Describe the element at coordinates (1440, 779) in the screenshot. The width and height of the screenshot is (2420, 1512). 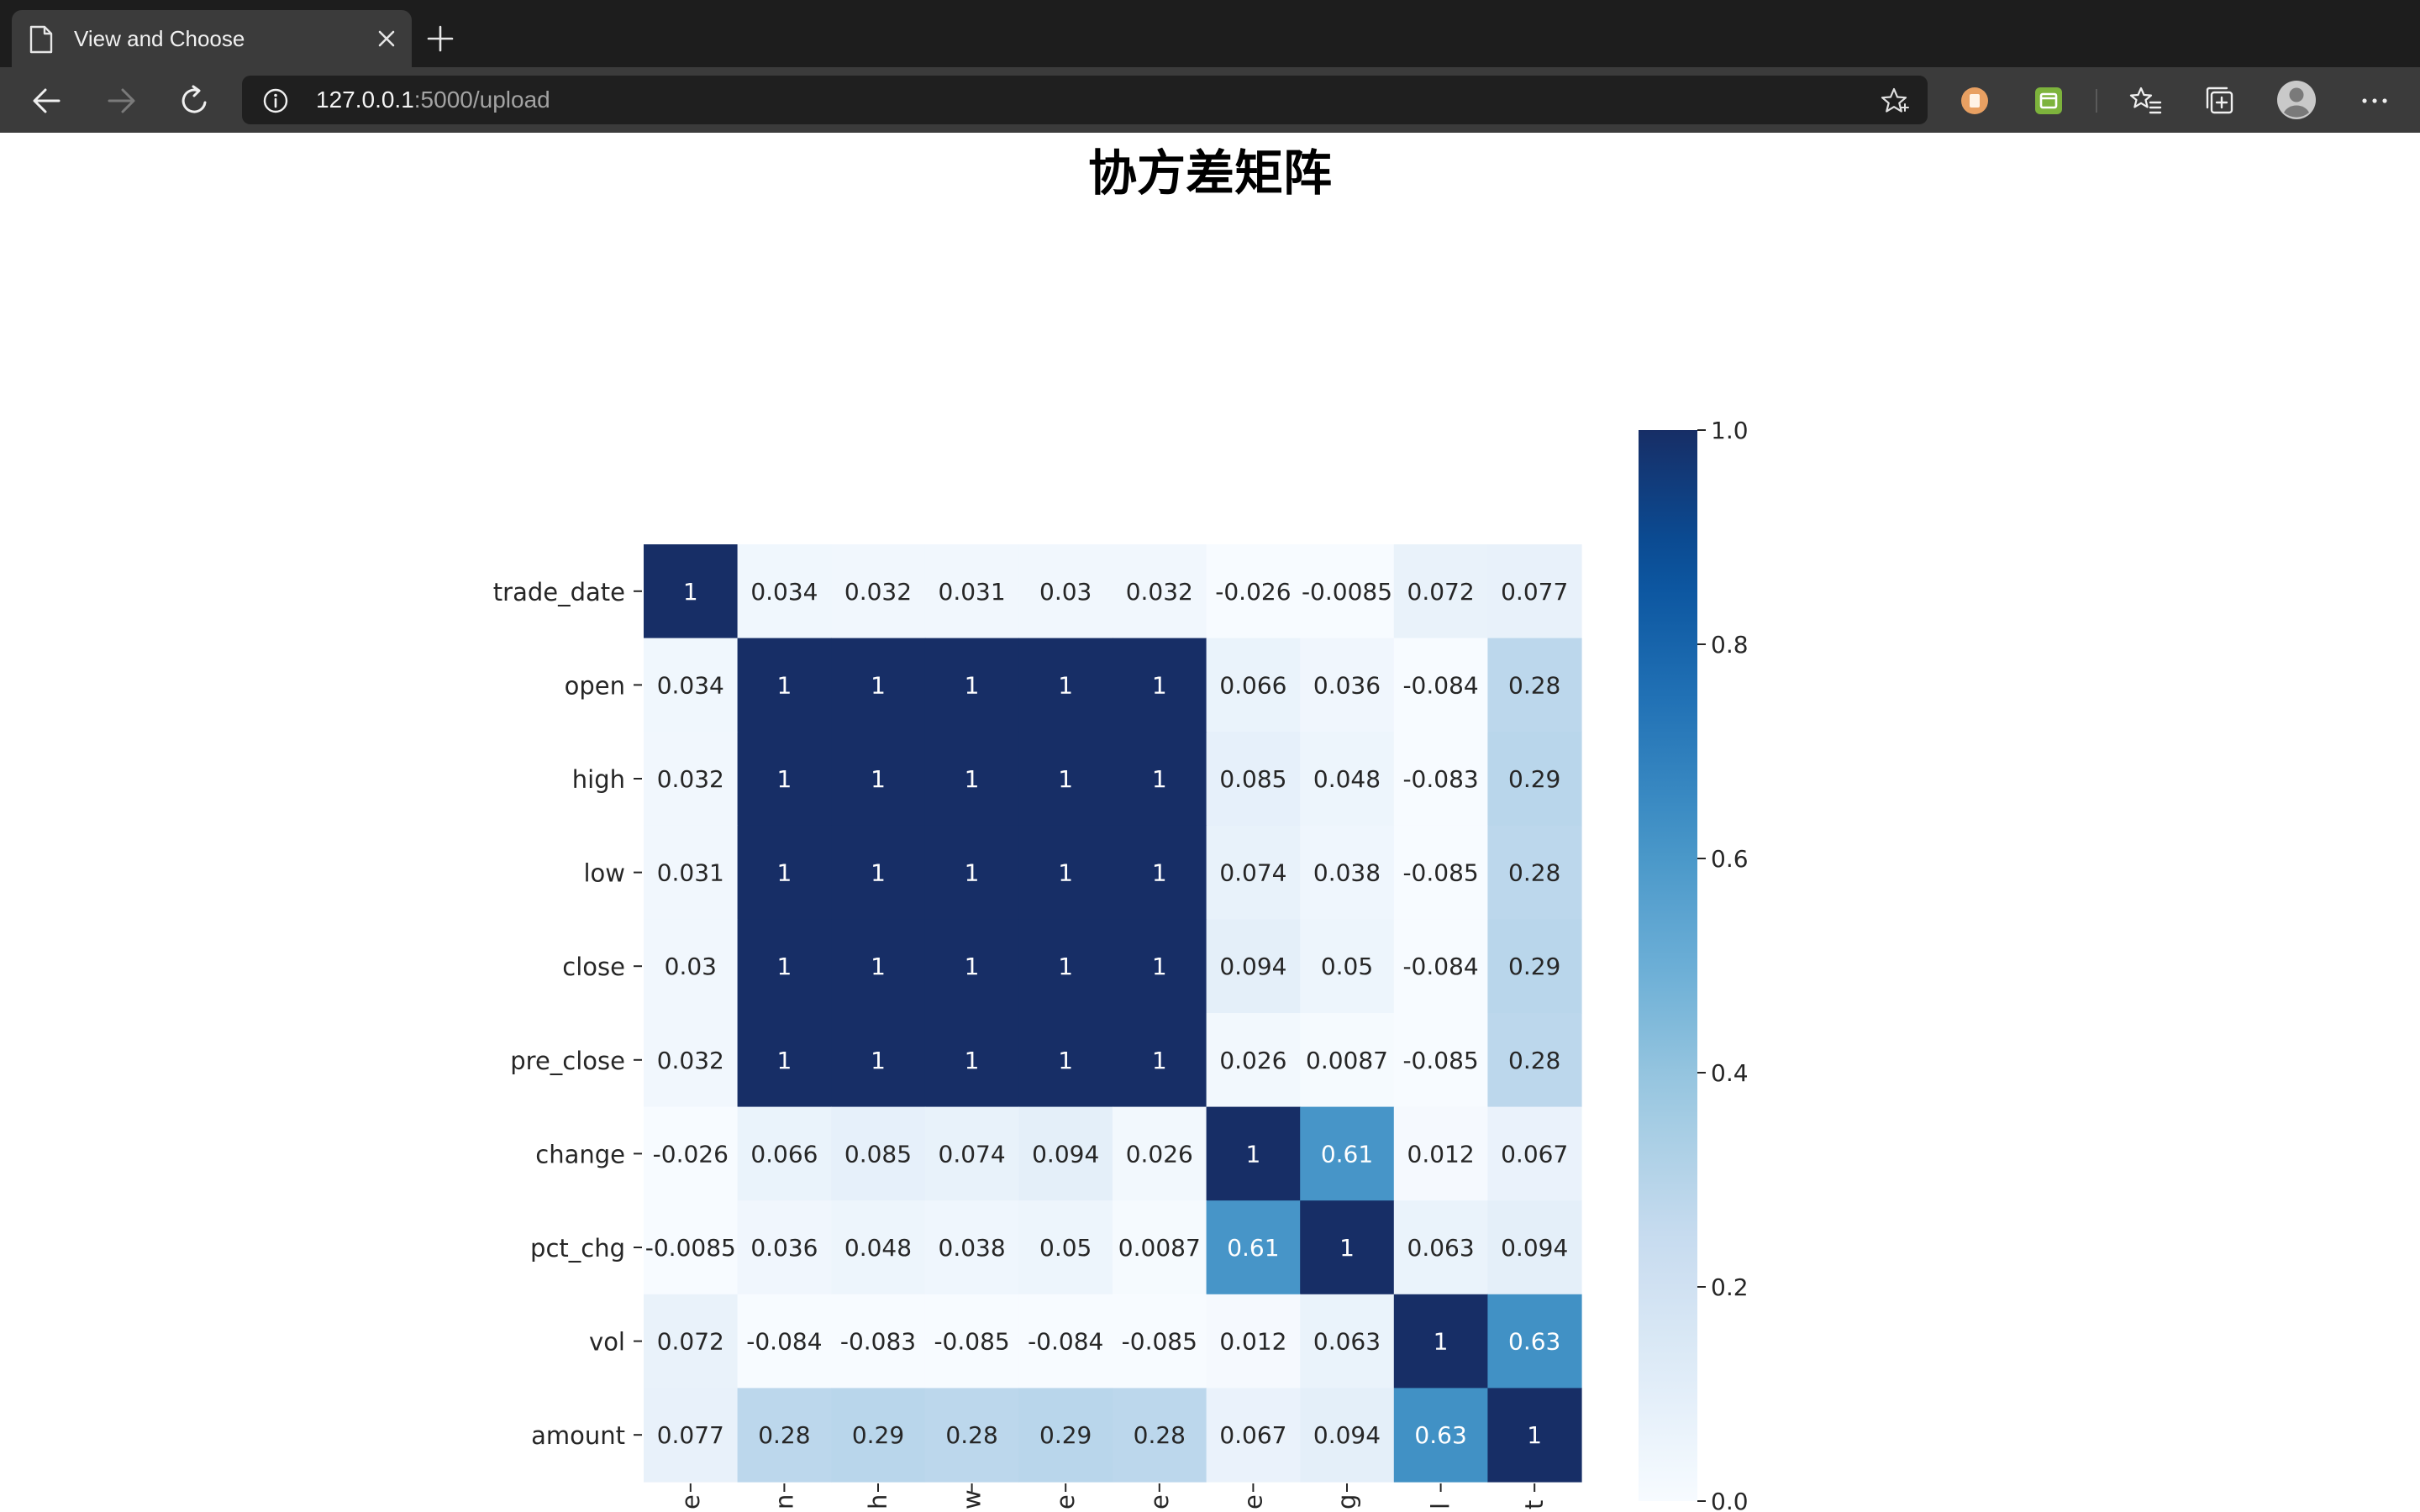
I see `cell-value-label: -0.083` at that location.